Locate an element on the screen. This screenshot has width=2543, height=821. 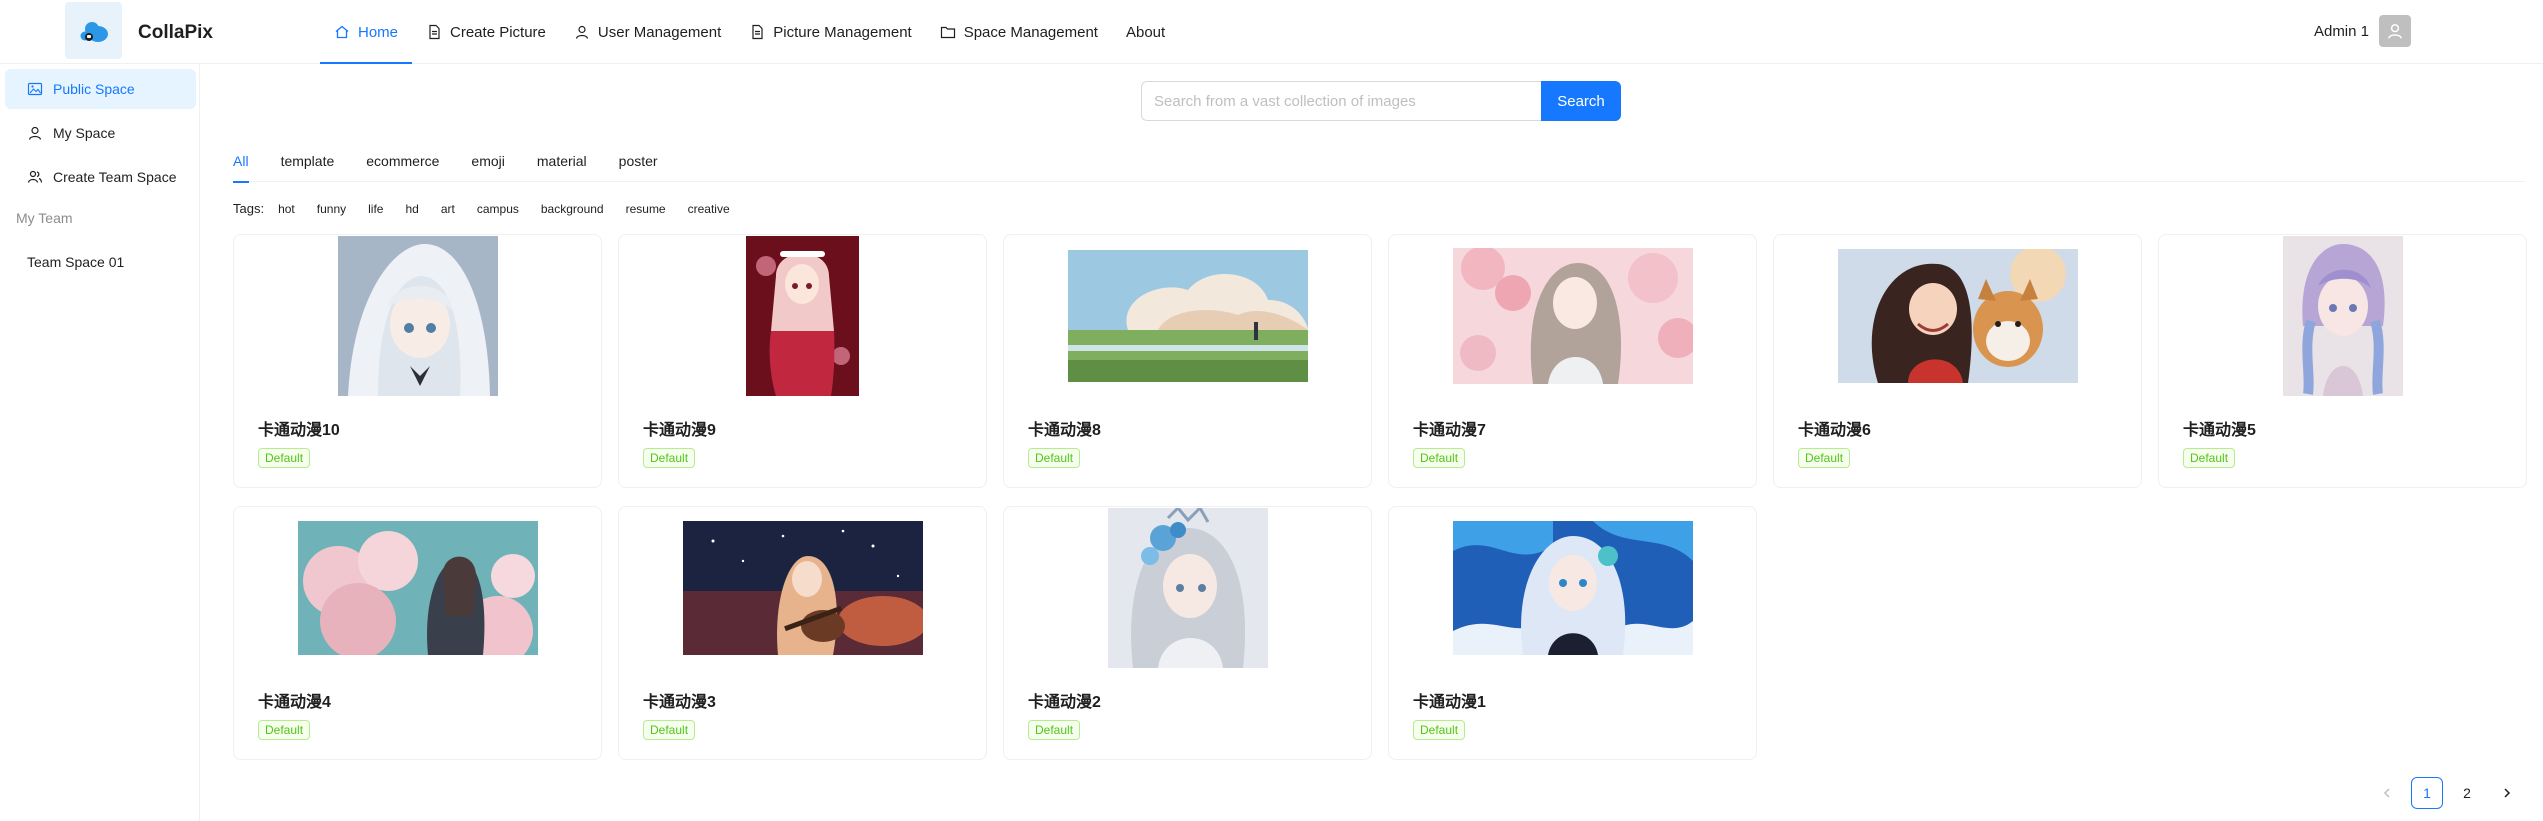
sidebar-item-label: Public Space is located at coordinates (94, 89).